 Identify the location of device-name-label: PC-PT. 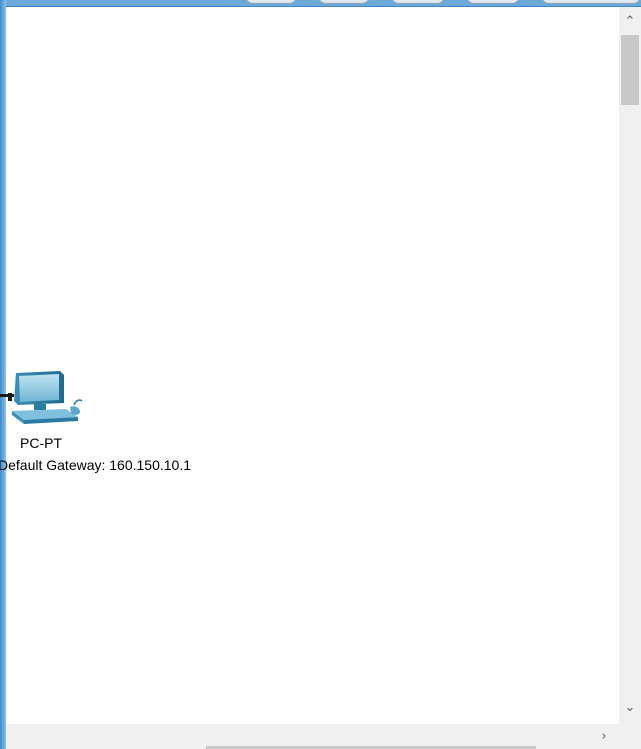
(41, 443).